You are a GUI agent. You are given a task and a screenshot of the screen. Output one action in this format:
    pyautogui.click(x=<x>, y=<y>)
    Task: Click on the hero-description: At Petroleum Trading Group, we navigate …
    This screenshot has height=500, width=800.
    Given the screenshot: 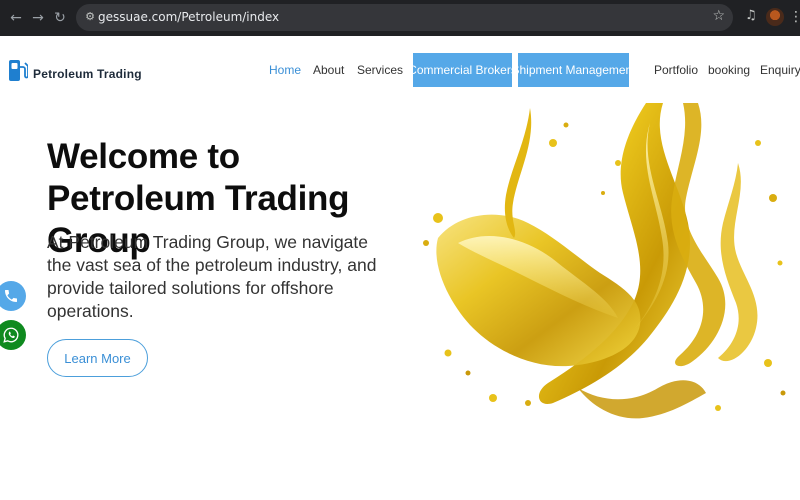 What is the action you would take?
    pyautogui.click(x=212, y=276)
    